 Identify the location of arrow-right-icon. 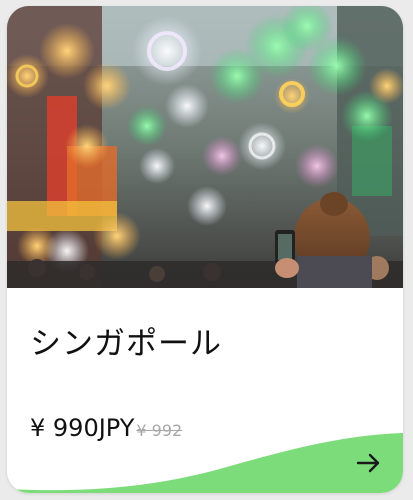
(368, 463).